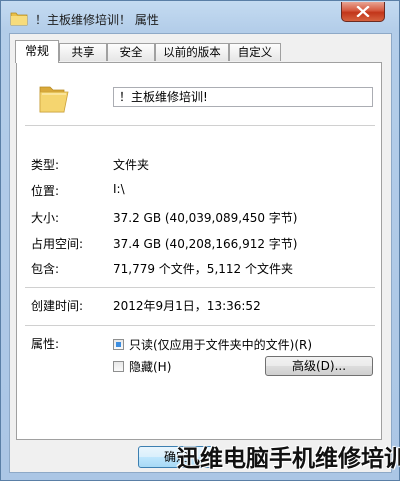 The width and height of the screenshot is (400, 481). I want to click on size-on-disk-label: 占用空间:, so click(57, 244).